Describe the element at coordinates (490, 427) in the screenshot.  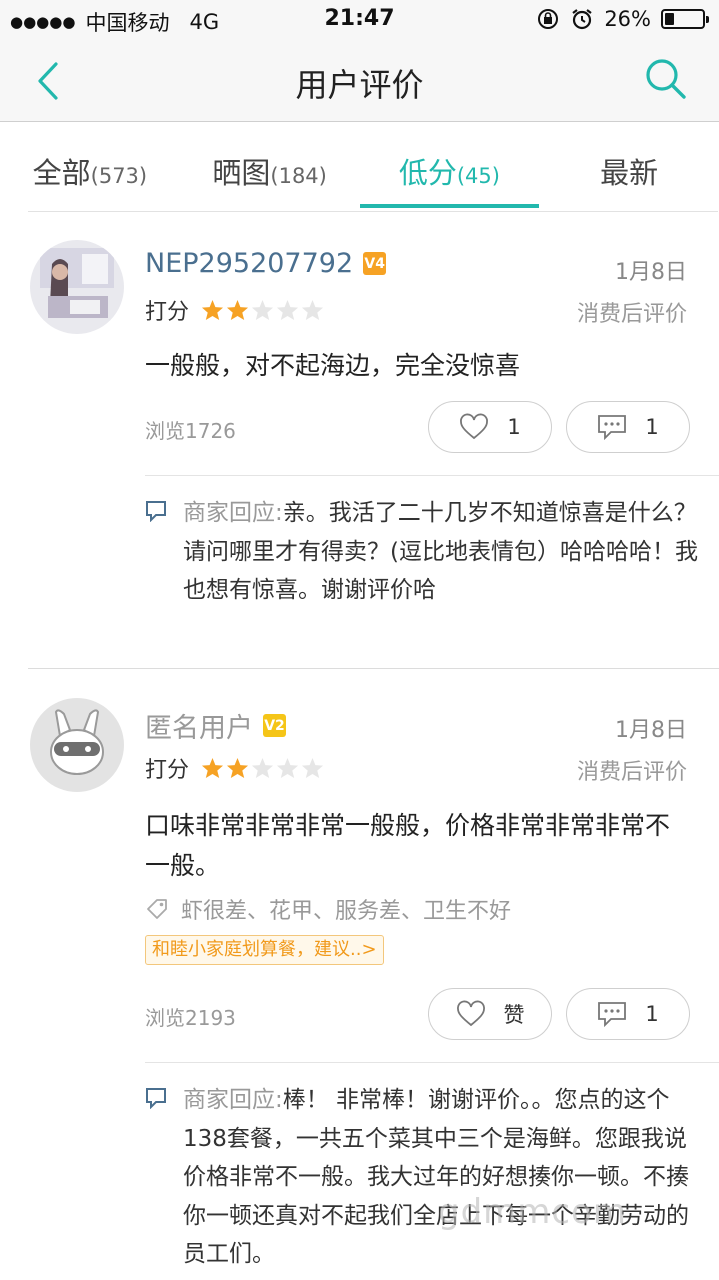
I see `like-button: 1` at that location.